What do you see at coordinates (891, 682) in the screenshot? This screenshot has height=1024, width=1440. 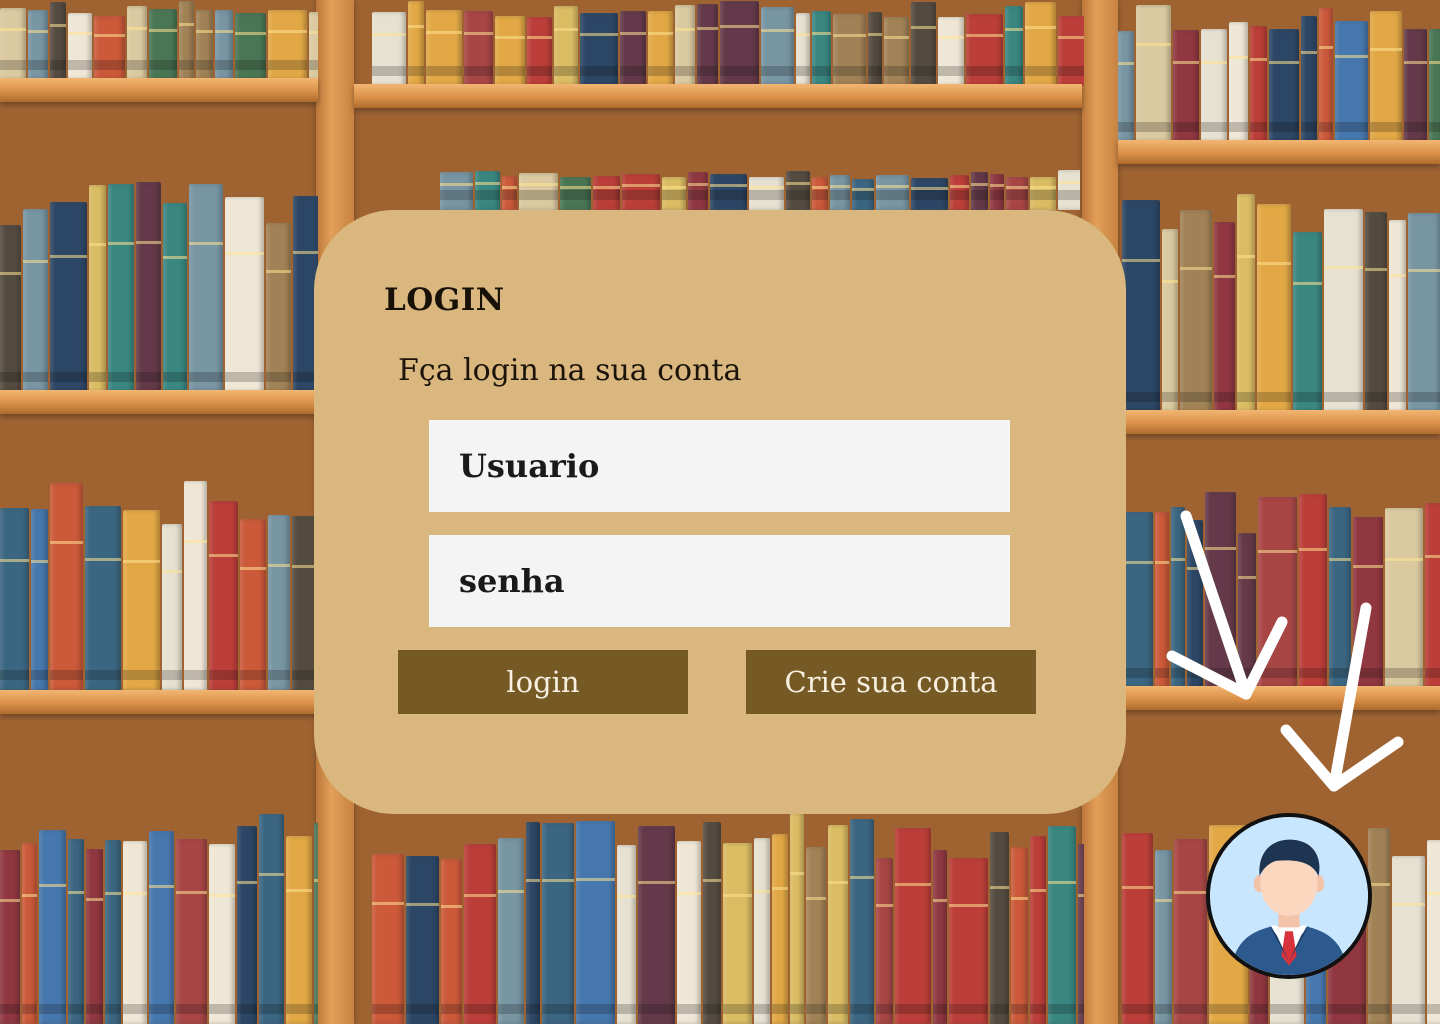 I see `create-account-button: Crie sua conta` at bounding box center [891, 682].